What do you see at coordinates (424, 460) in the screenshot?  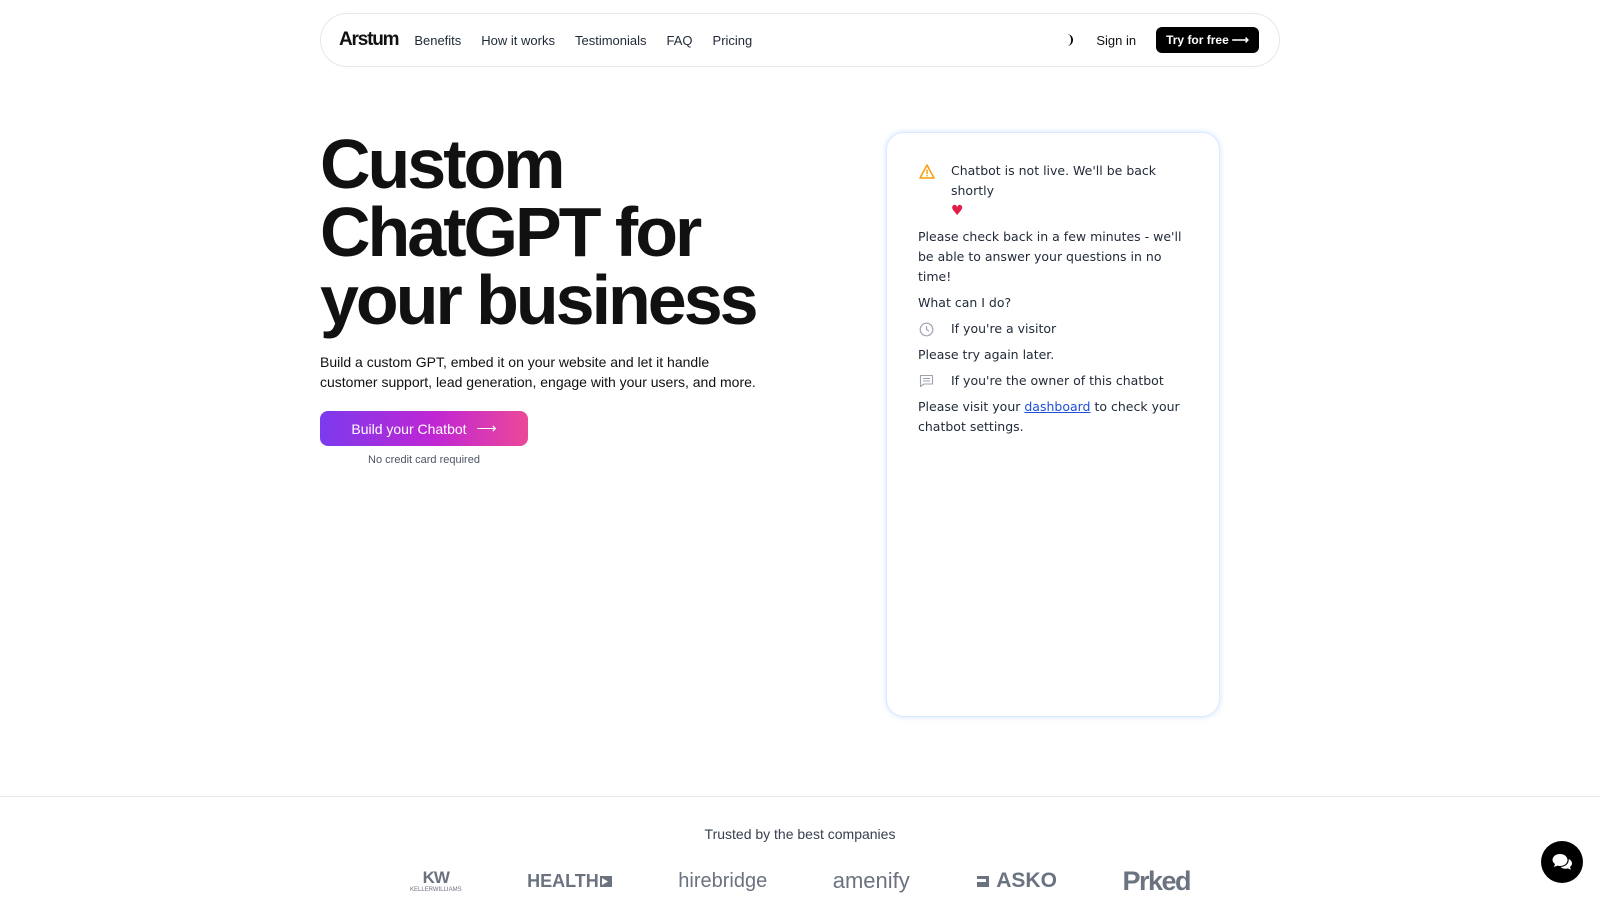 I see `no-credit-card-note: No credit card required` at bounding box center [424, 460].